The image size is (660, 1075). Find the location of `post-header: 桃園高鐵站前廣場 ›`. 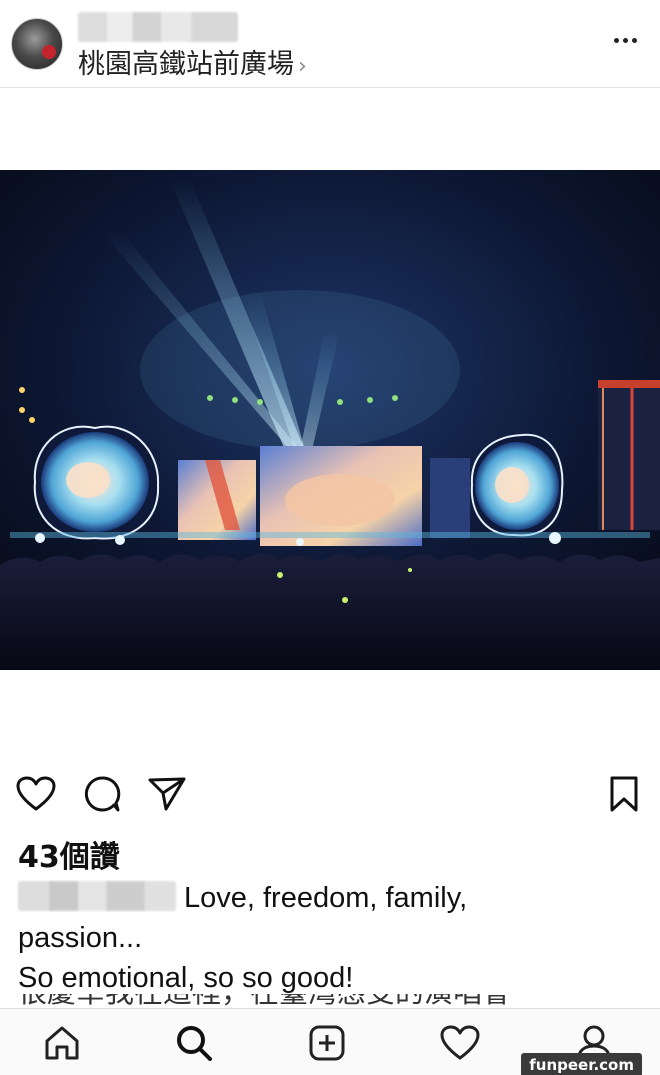

post-header: 桃園高鐵站前廣場 › is located at coordinates (330, 44).